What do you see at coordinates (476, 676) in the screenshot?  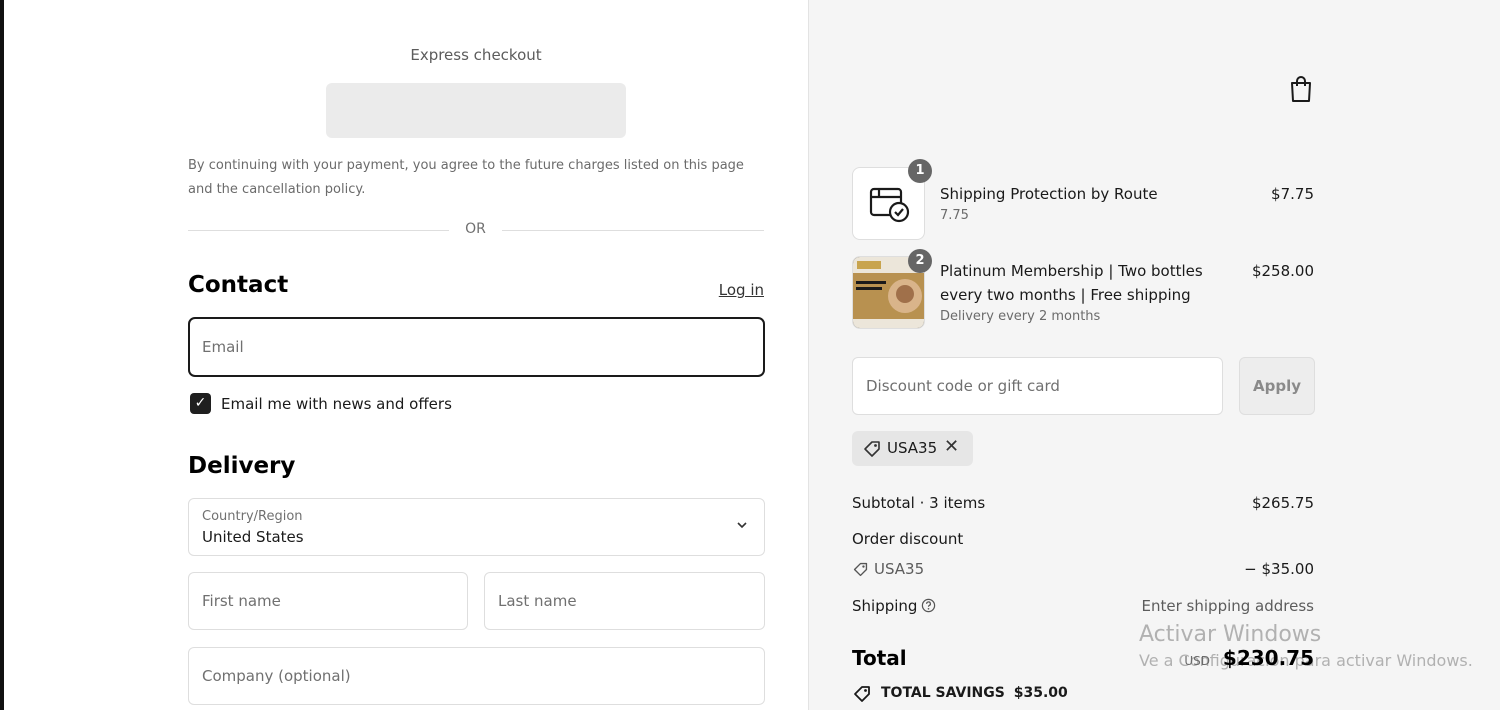 I see `company-field: Company (optional)` at bounding box center [476, 676].